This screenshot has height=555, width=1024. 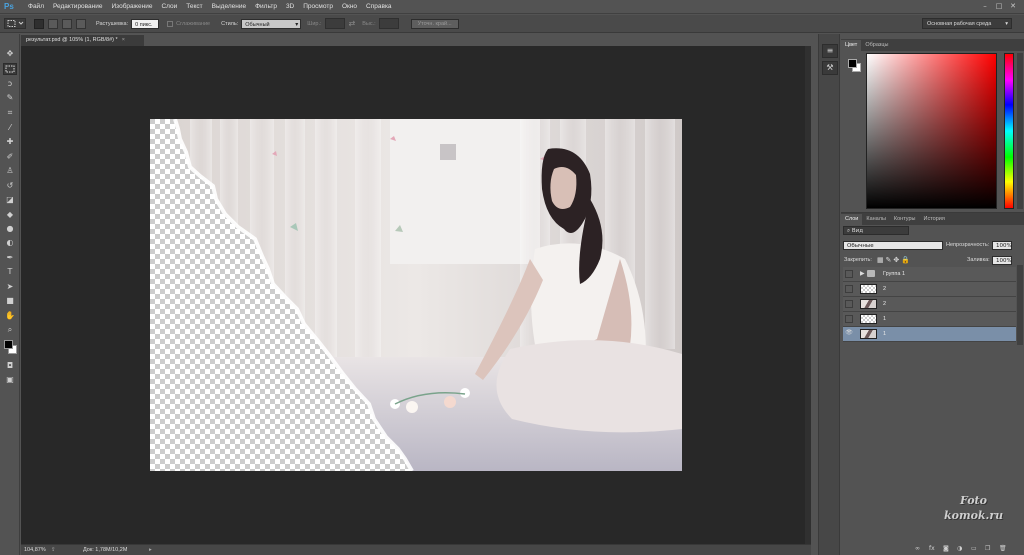 What do you see at coordinates (830, 68) in the screenshot?
I see `tool-presets-icon: ⚒` at bounding box center [830, 68].